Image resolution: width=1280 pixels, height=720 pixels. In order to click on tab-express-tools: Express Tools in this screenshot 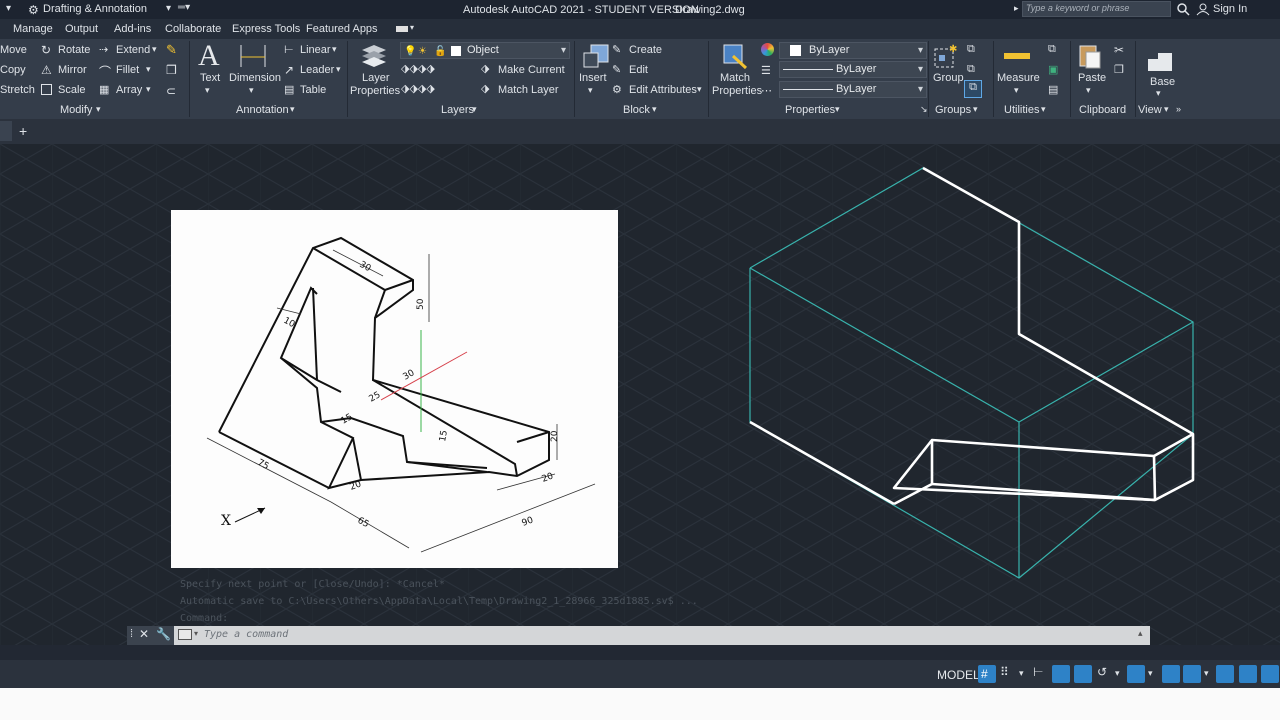, I will do `click(266, 29)`.